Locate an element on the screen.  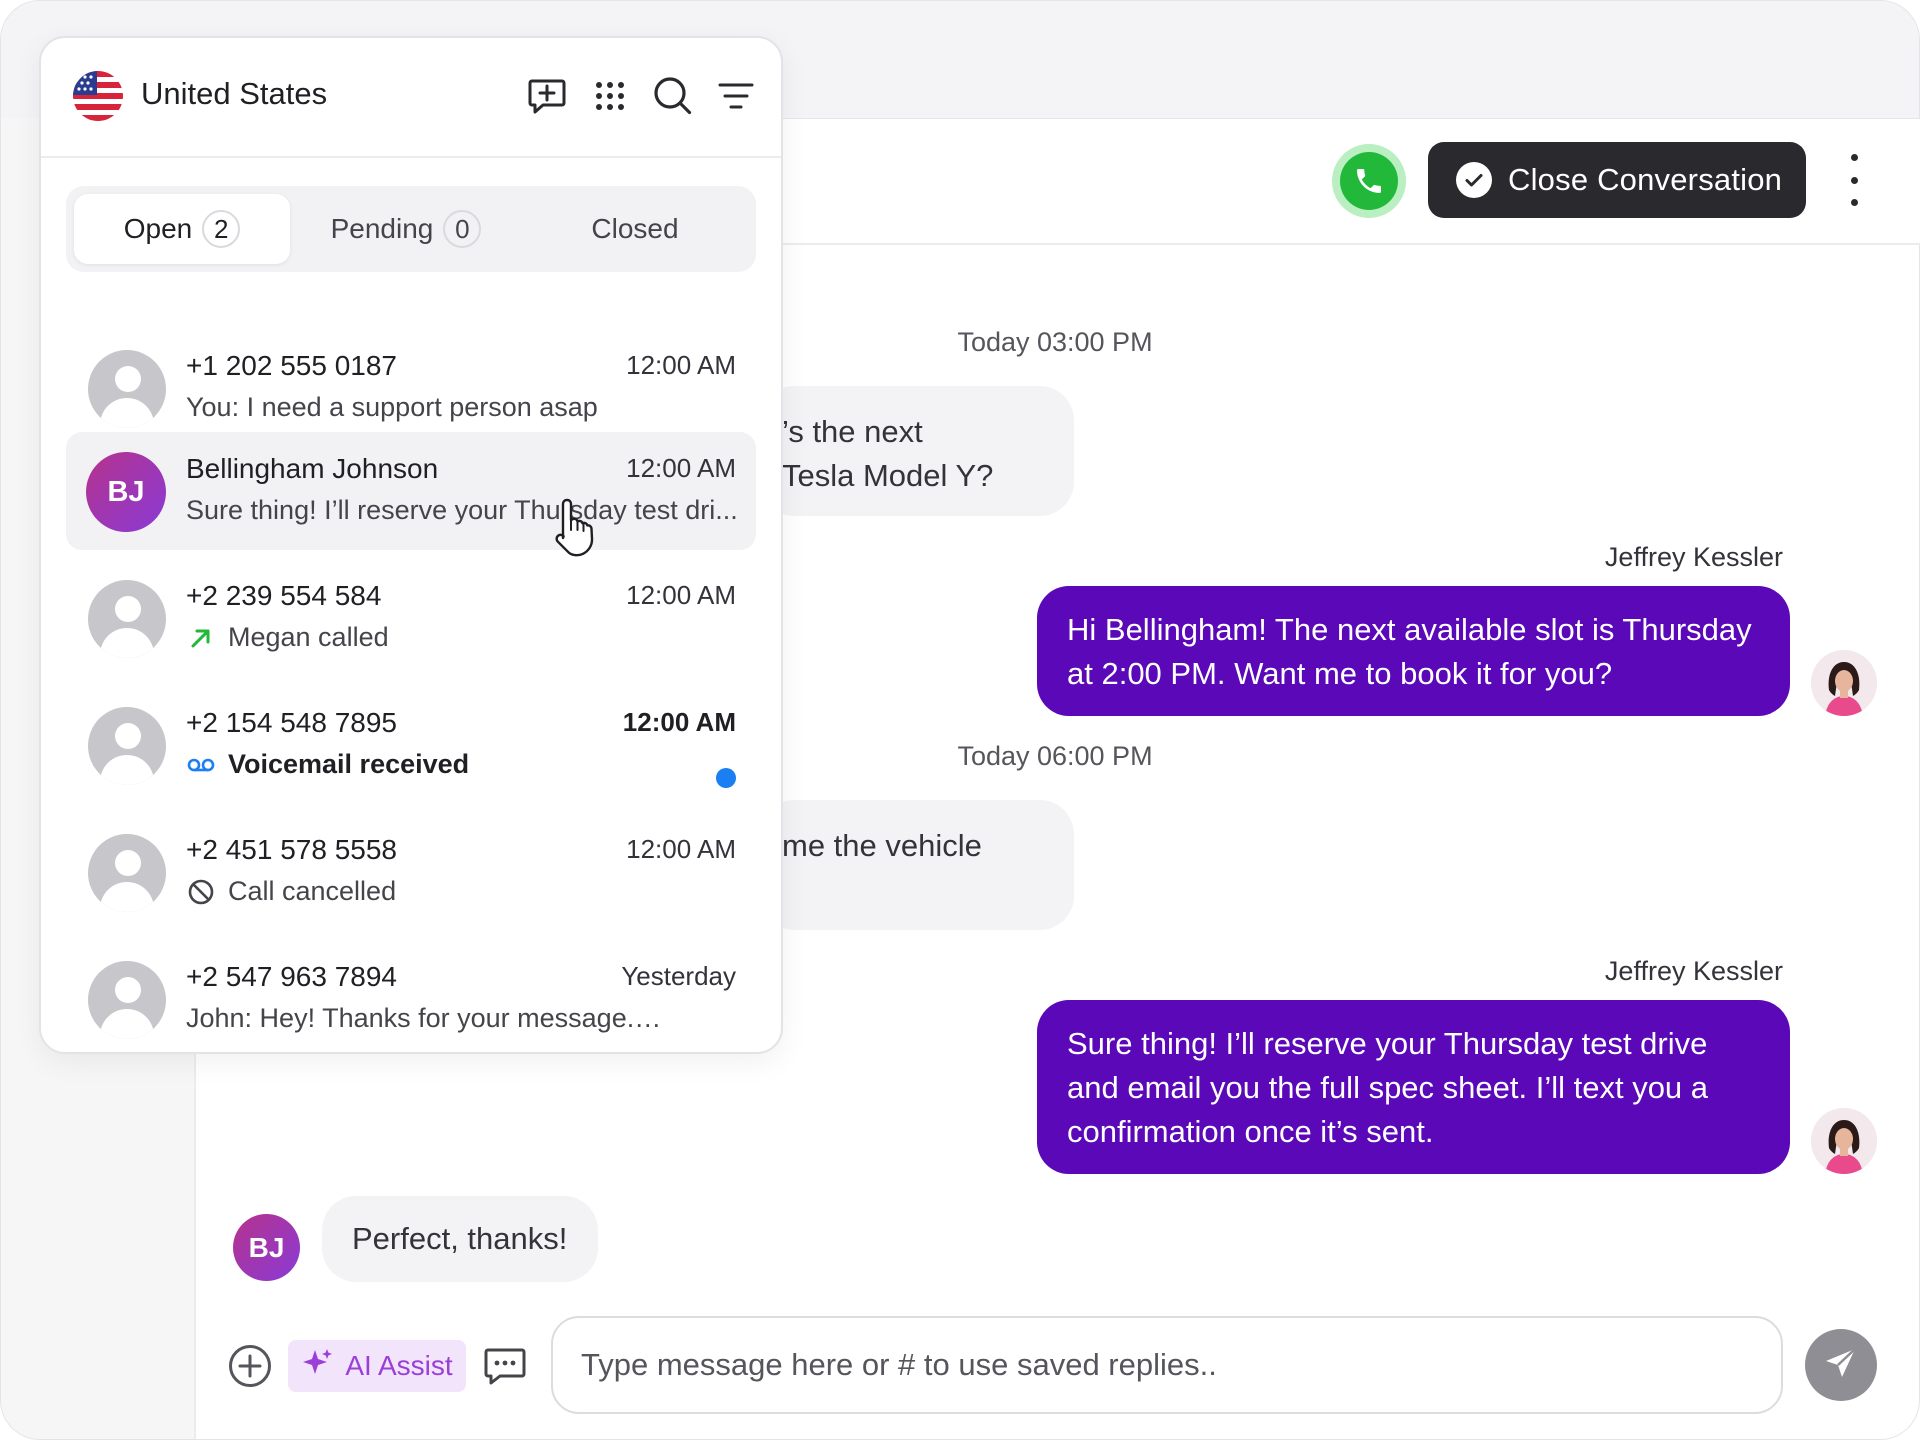
tab-count-badge: 2 is located at coordinates (221, 229).